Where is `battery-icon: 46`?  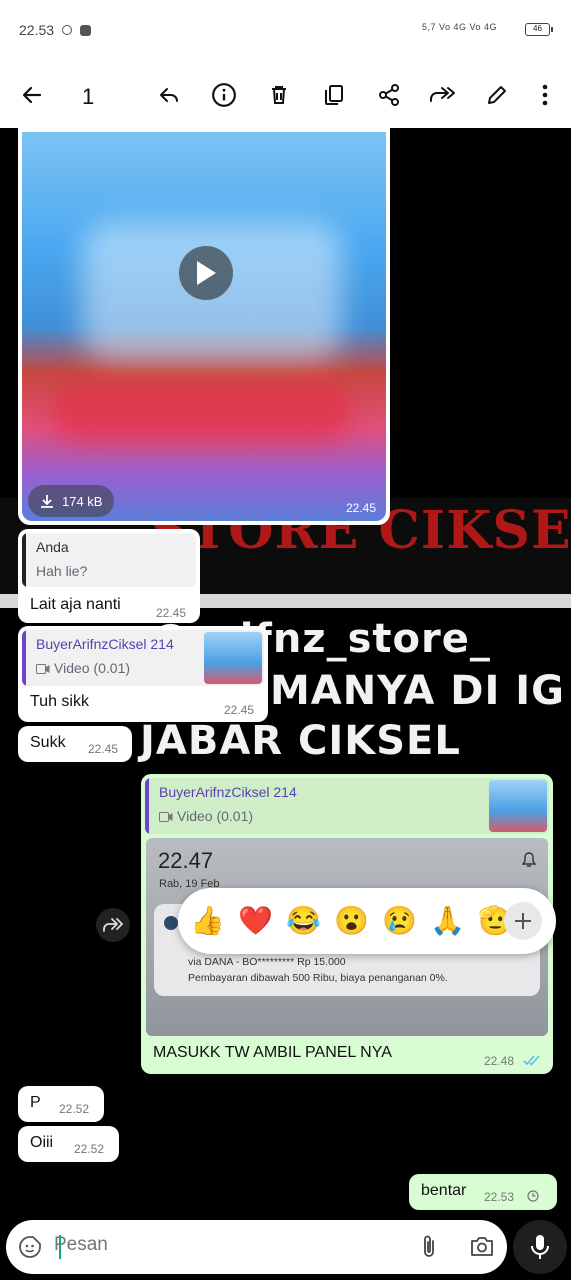
battery-icon: 46 is located at coordinates (539, 29).